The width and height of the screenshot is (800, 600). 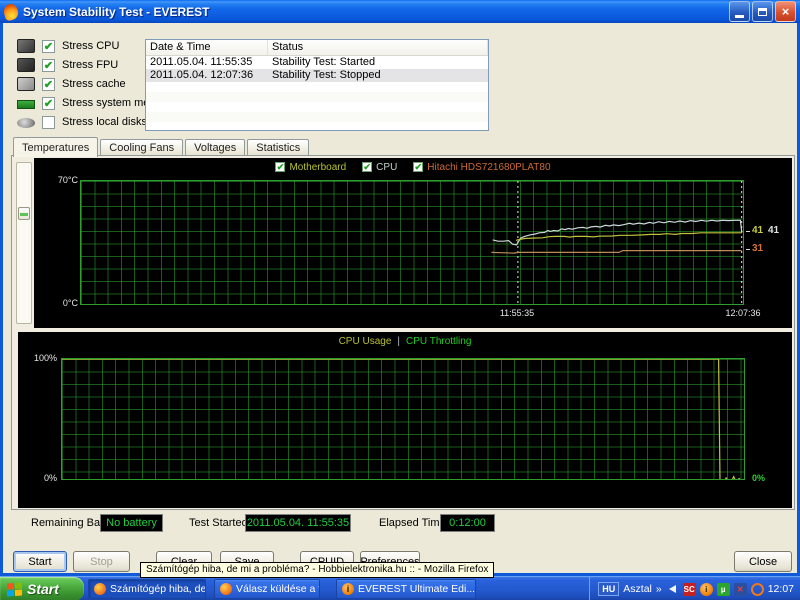 What do you see at coordinates (26, 46) in the screenshot?
I see `cpu-icon` at bounding box center [26, 46].